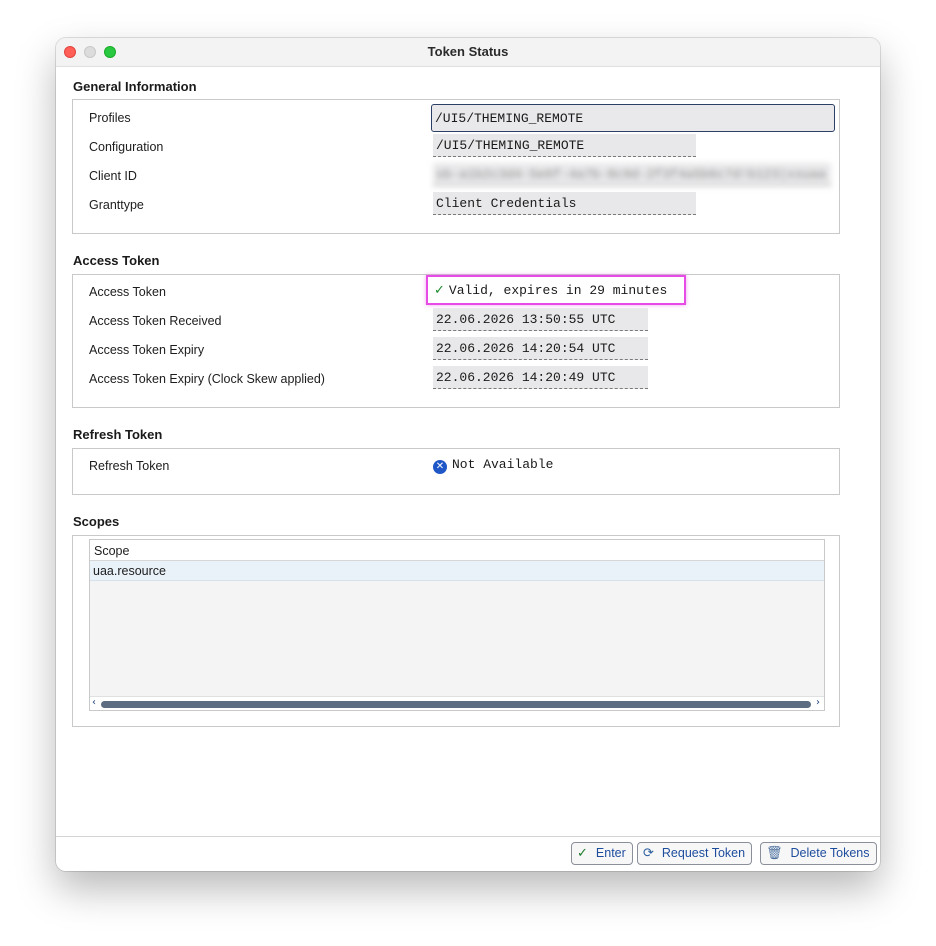  What do you see at coordinates (147, 350) in the screenshot?
I see `access-token-expiry-label: Access Token Expiry` at bounding box center [147, 350].